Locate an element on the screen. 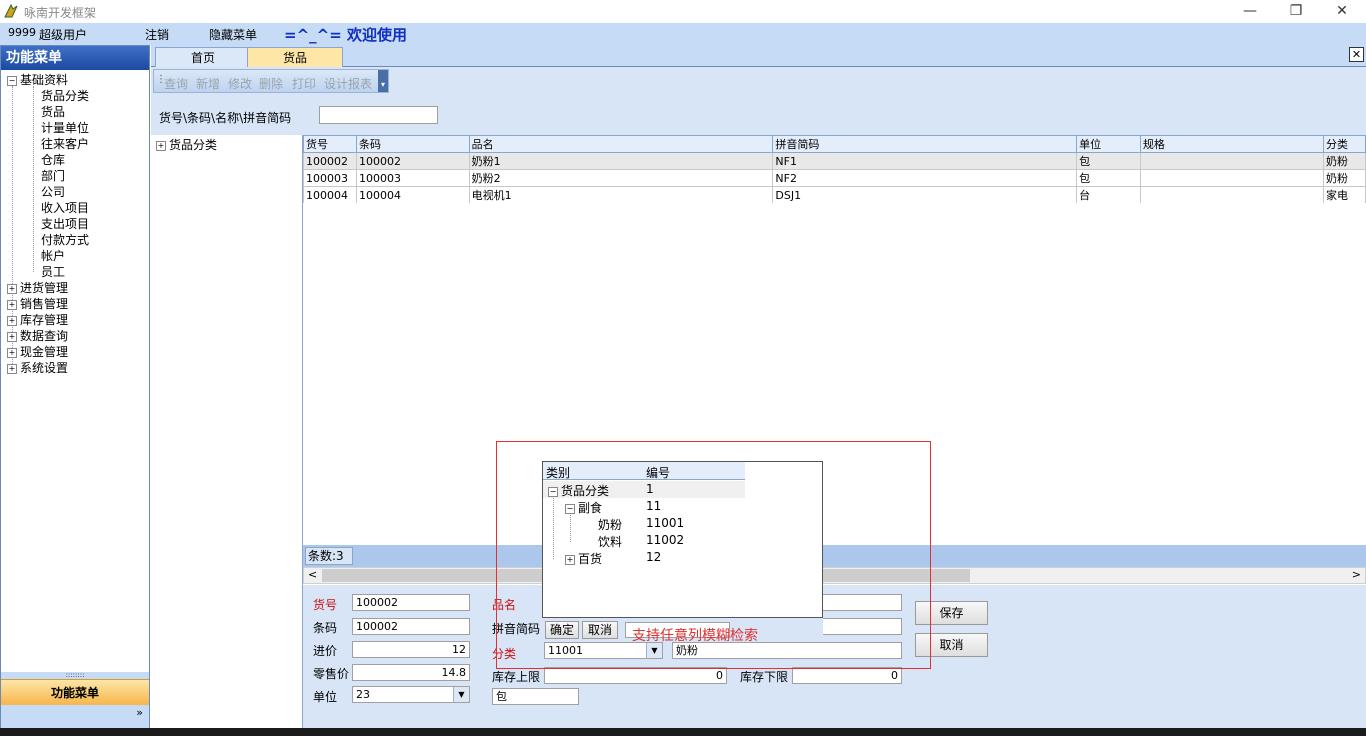 The width and height of the screenshot is (1366, 736). popup-row-food-code: 11 is located at coordinates (654, 506).